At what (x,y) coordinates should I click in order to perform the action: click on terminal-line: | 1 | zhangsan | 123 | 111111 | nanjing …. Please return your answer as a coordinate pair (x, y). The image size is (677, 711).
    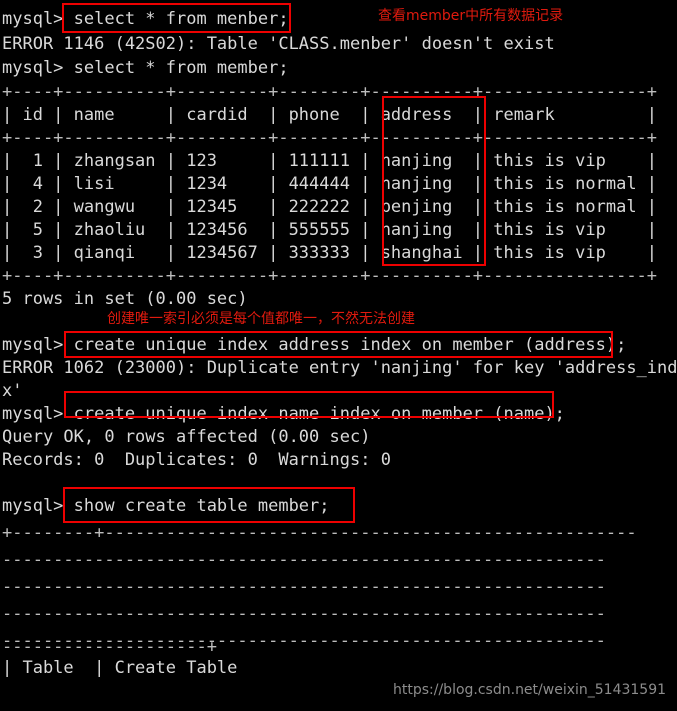
    Looking at the image, I should click on (330, 161).